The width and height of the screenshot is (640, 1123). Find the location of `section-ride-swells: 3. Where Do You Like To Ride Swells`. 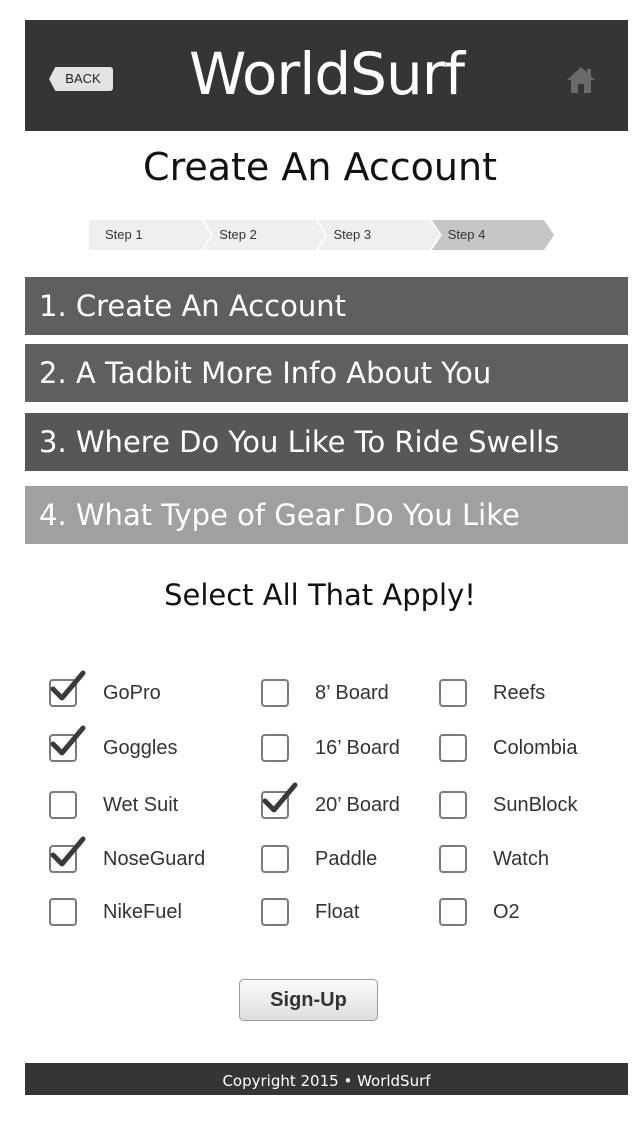

section-ride-swells: 3. Where Do You Like To Ride Swells is located at coordinates (326, 442).